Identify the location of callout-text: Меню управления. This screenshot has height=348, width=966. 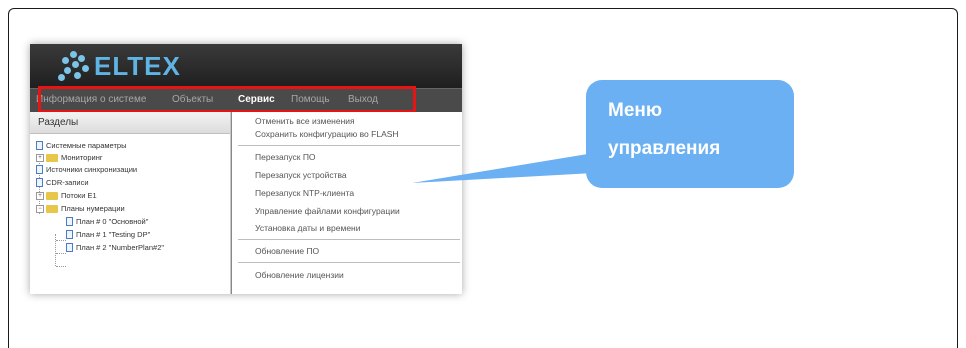
(664, 129).